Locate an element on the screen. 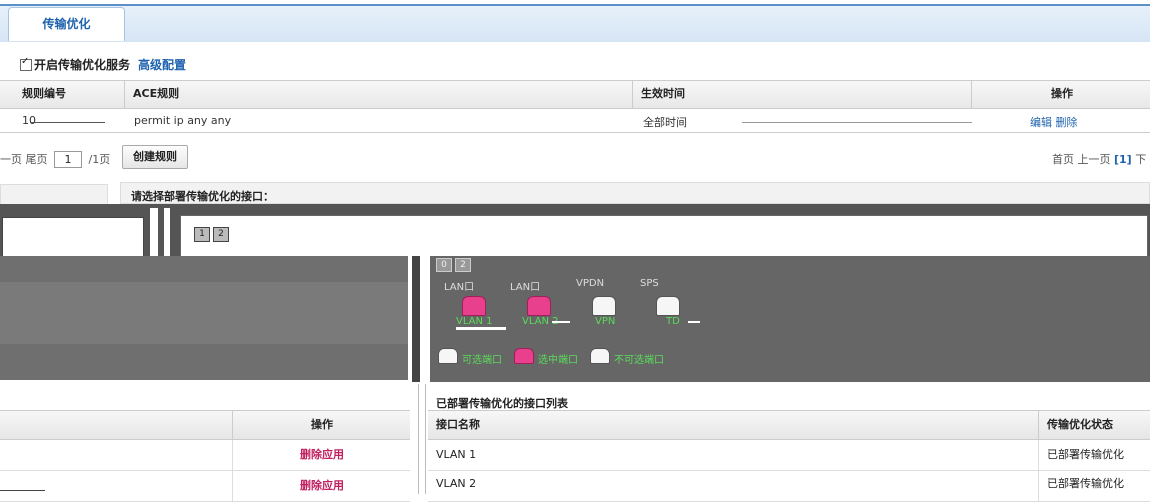 The image size is (1150, 502). column-divider is located at coordinates (422, 439).